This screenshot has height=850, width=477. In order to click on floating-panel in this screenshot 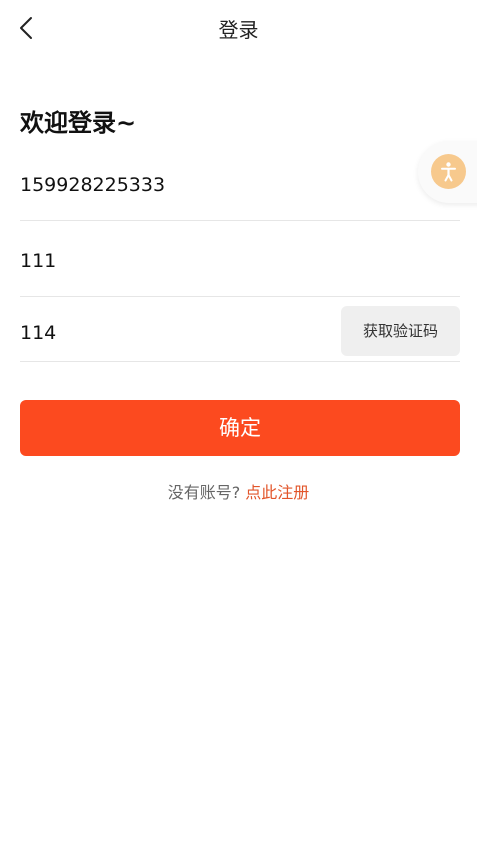, I will do `click(447, 172)`.